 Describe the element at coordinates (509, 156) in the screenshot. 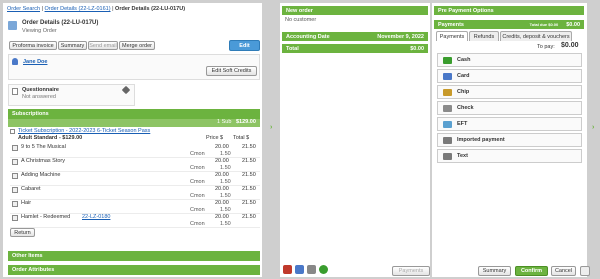

I see `payment-method-text: Text` at that location.